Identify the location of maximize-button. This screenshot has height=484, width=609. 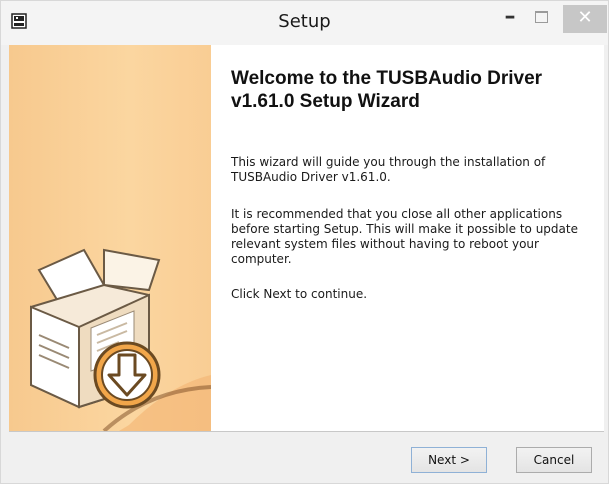
(541, 18).